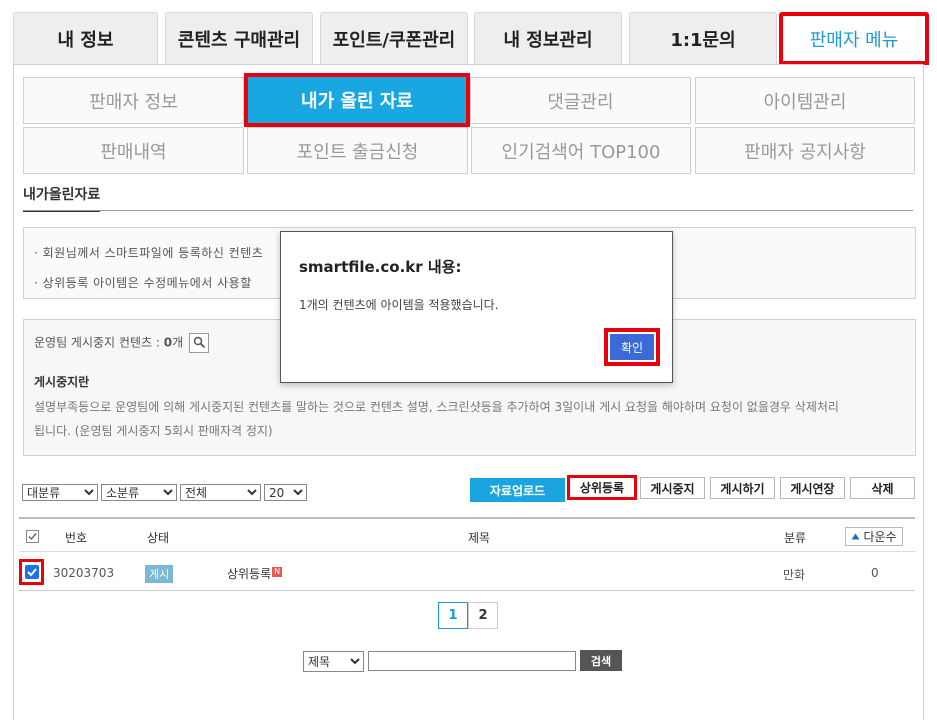 This screenshot has height=720, width=937. I want to click on tab-seller-menu: 판매자 메뉴, so click(854, 38).